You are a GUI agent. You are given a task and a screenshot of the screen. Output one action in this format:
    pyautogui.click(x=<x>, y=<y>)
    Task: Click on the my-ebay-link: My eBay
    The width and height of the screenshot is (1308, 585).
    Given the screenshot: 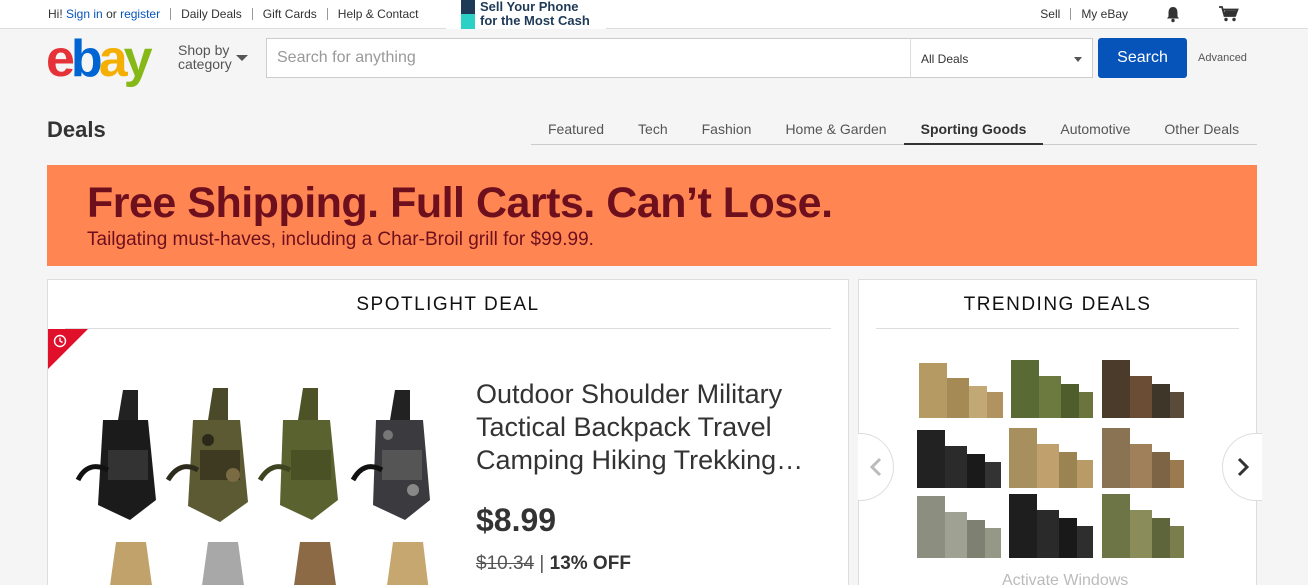 What is the action you would take?
    pyautogui.click(x=1104, y=14)
    